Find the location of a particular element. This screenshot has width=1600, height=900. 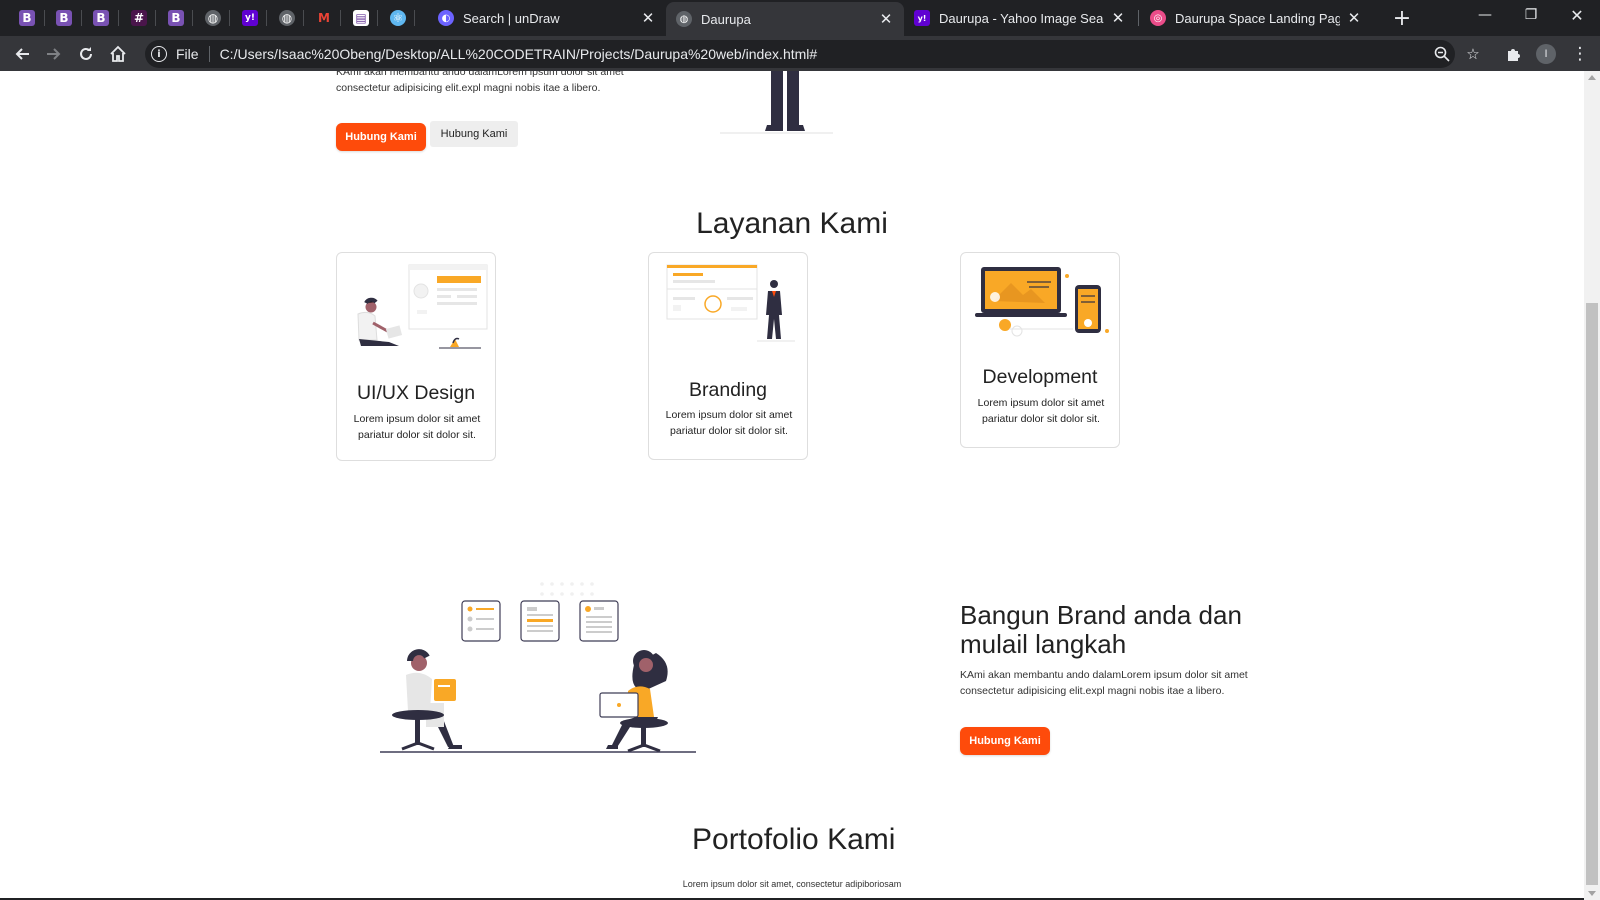

pinned-tab-globe-2: ◍ is located at coordinates (287, 18).